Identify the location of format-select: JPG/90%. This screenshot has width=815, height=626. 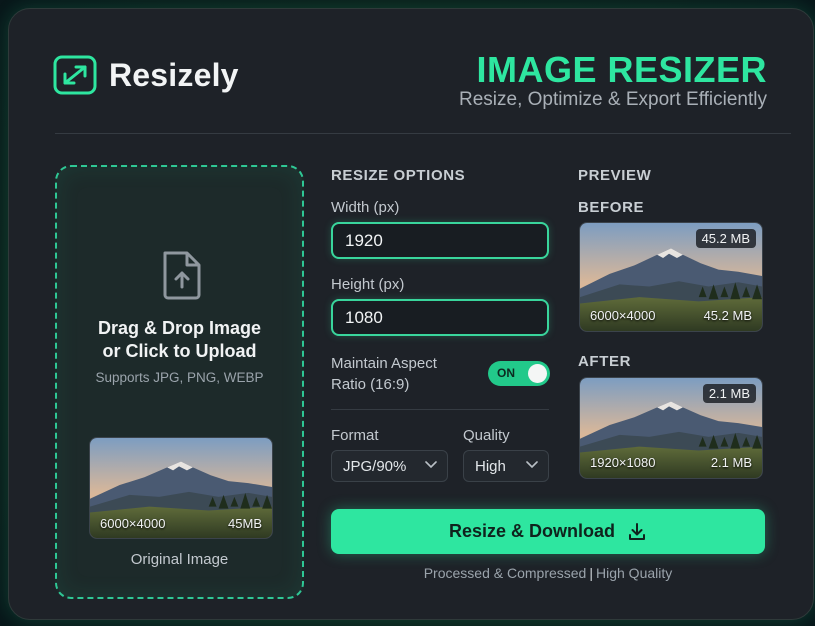
(389, 466).